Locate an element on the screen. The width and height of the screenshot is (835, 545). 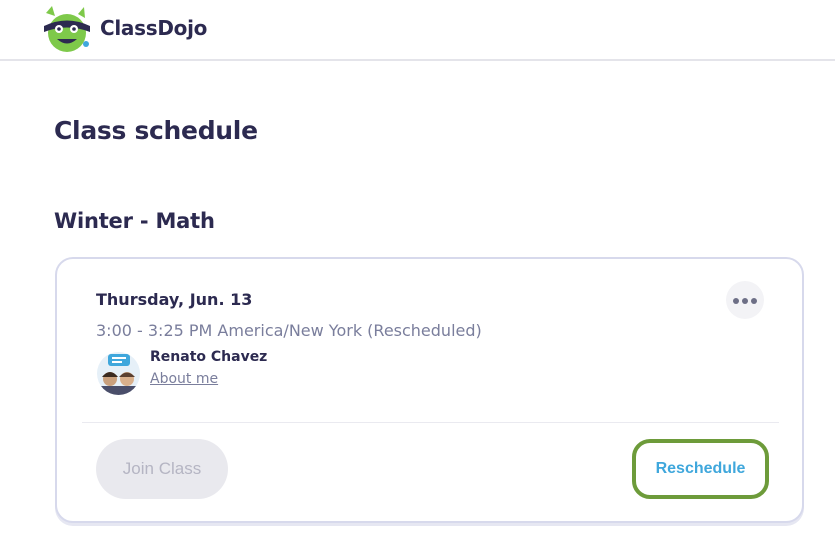
page-title: Class schedule is located at coordinates (156, 130).